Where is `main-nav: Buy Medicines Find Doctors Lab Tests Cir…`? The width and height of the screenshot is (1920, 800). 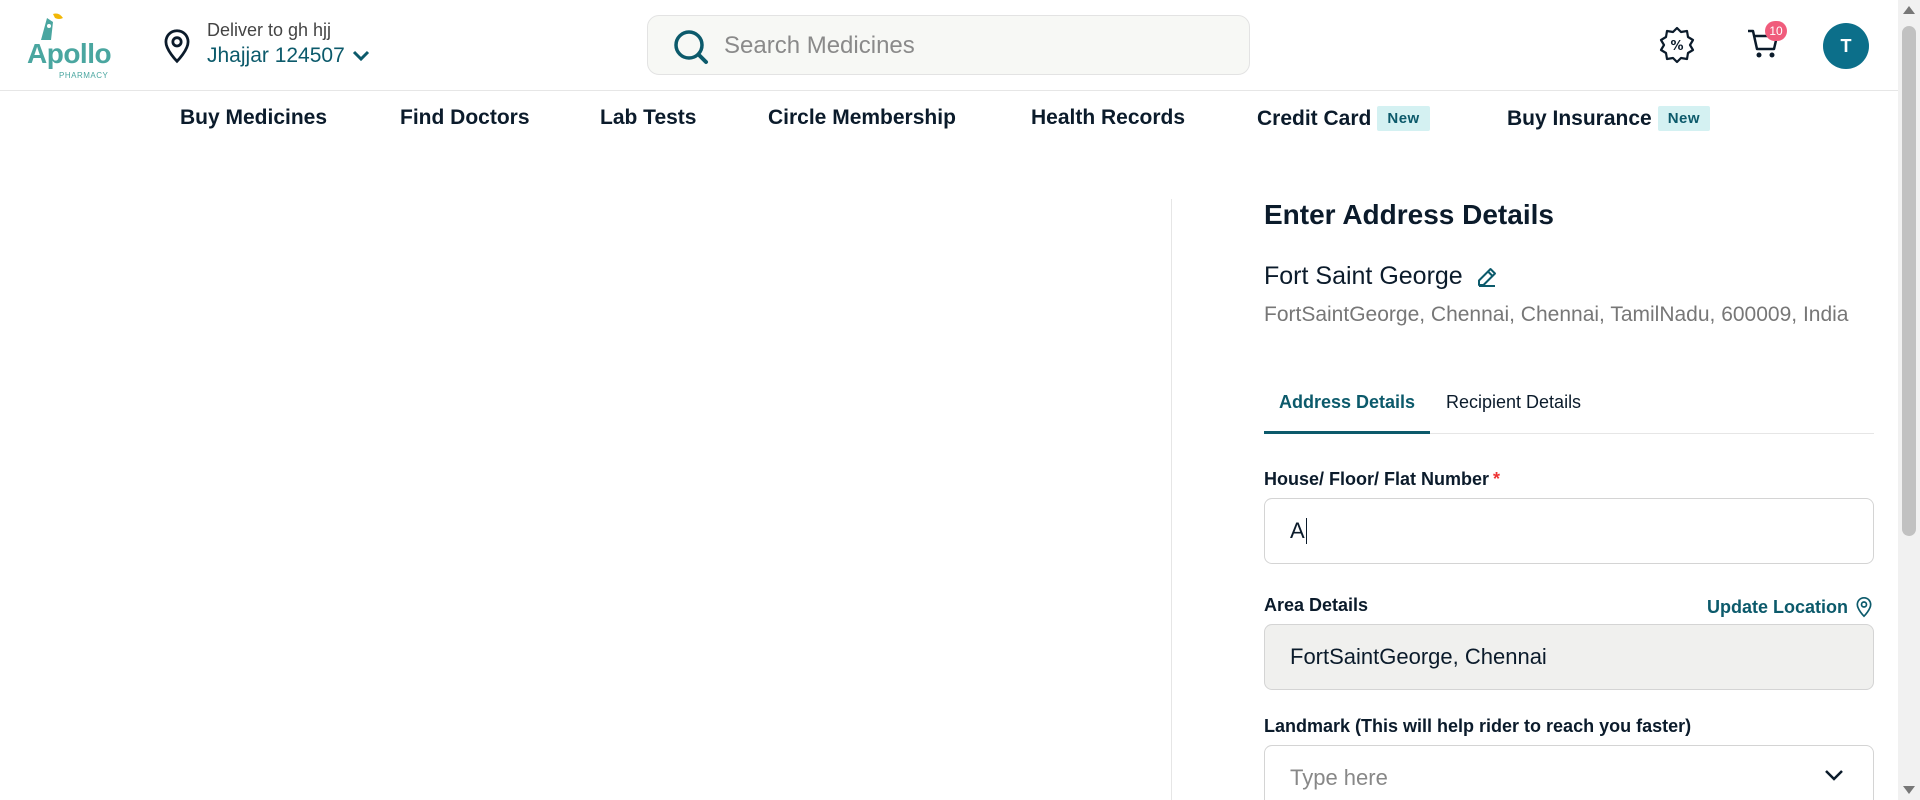 main-nav: Buy Medicines Find Doctors Lab Tests Cir… is located at coordinates (949, 120).